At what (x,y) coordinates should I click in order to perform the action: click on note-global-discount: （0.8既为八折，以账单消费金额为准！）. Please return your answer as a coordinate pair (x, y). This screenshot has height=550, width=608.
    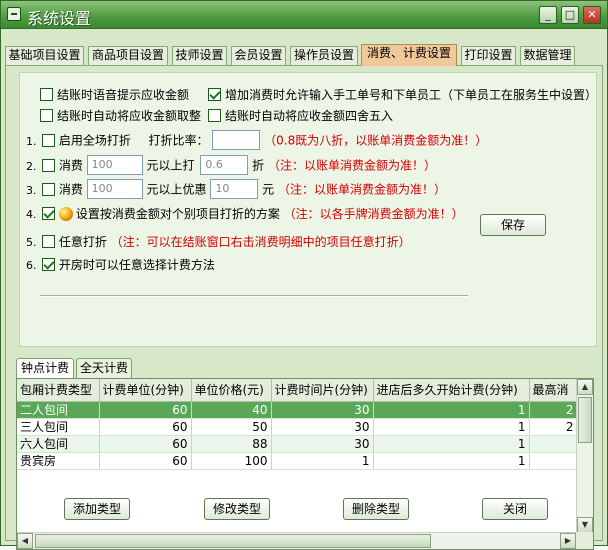
    Looking at the image, I should click on (376, 140).